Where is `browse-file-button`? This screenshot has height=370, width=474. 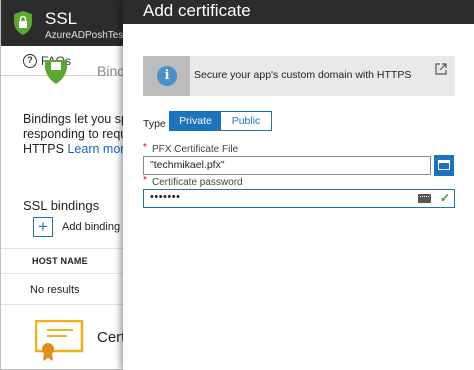
browse-file-button is located at coordinates (444, 165).